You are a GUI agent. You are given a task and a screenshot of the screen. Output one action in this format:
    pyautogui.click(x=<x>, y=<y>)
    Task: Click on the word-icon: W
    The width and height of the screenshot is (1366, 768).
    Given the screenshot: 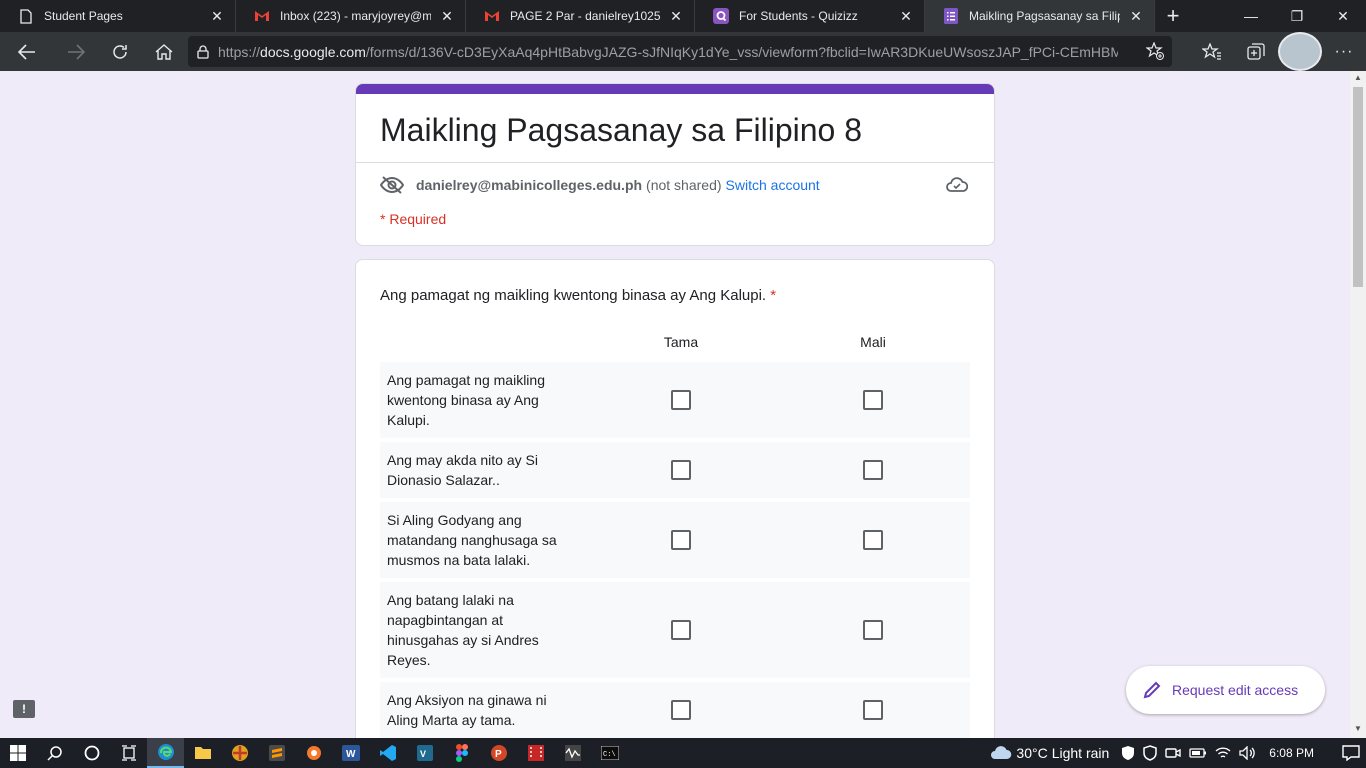 What is the action you would take?
    pyautogui.click(x=350, y=753)
    